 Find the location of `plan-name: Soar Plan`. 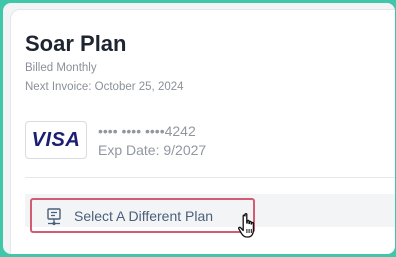

plan-name: Soar Plan is located at coordinates (76, 43).